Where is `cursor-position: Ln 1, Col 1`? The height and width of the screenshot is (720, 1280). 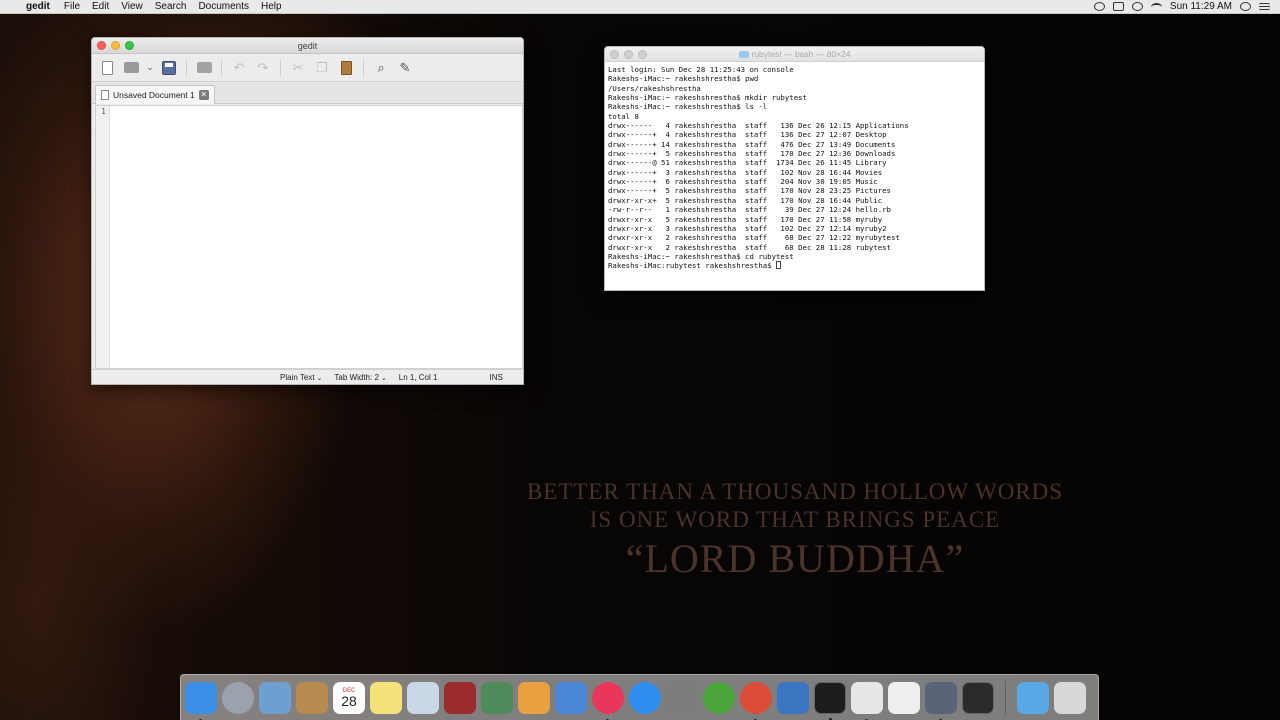
cursor-position: Ln 1, Col 1 is located at coordinates (418, 377).